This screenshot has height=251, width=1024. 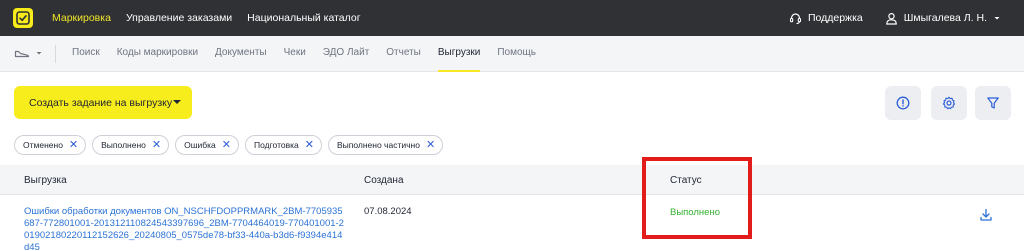 I want to click on filter-chip-cancelled: Отменено ✕, so click(x=50, y=145).